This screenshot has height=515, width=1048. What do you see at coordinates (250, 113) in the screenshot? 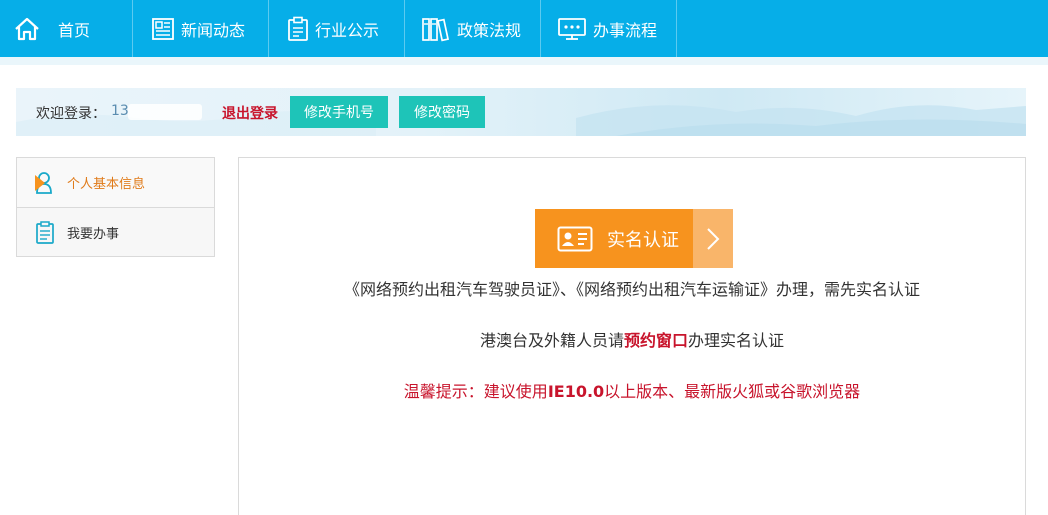
I see `logout-link: 退出登录` at bounding box center [250, 113].